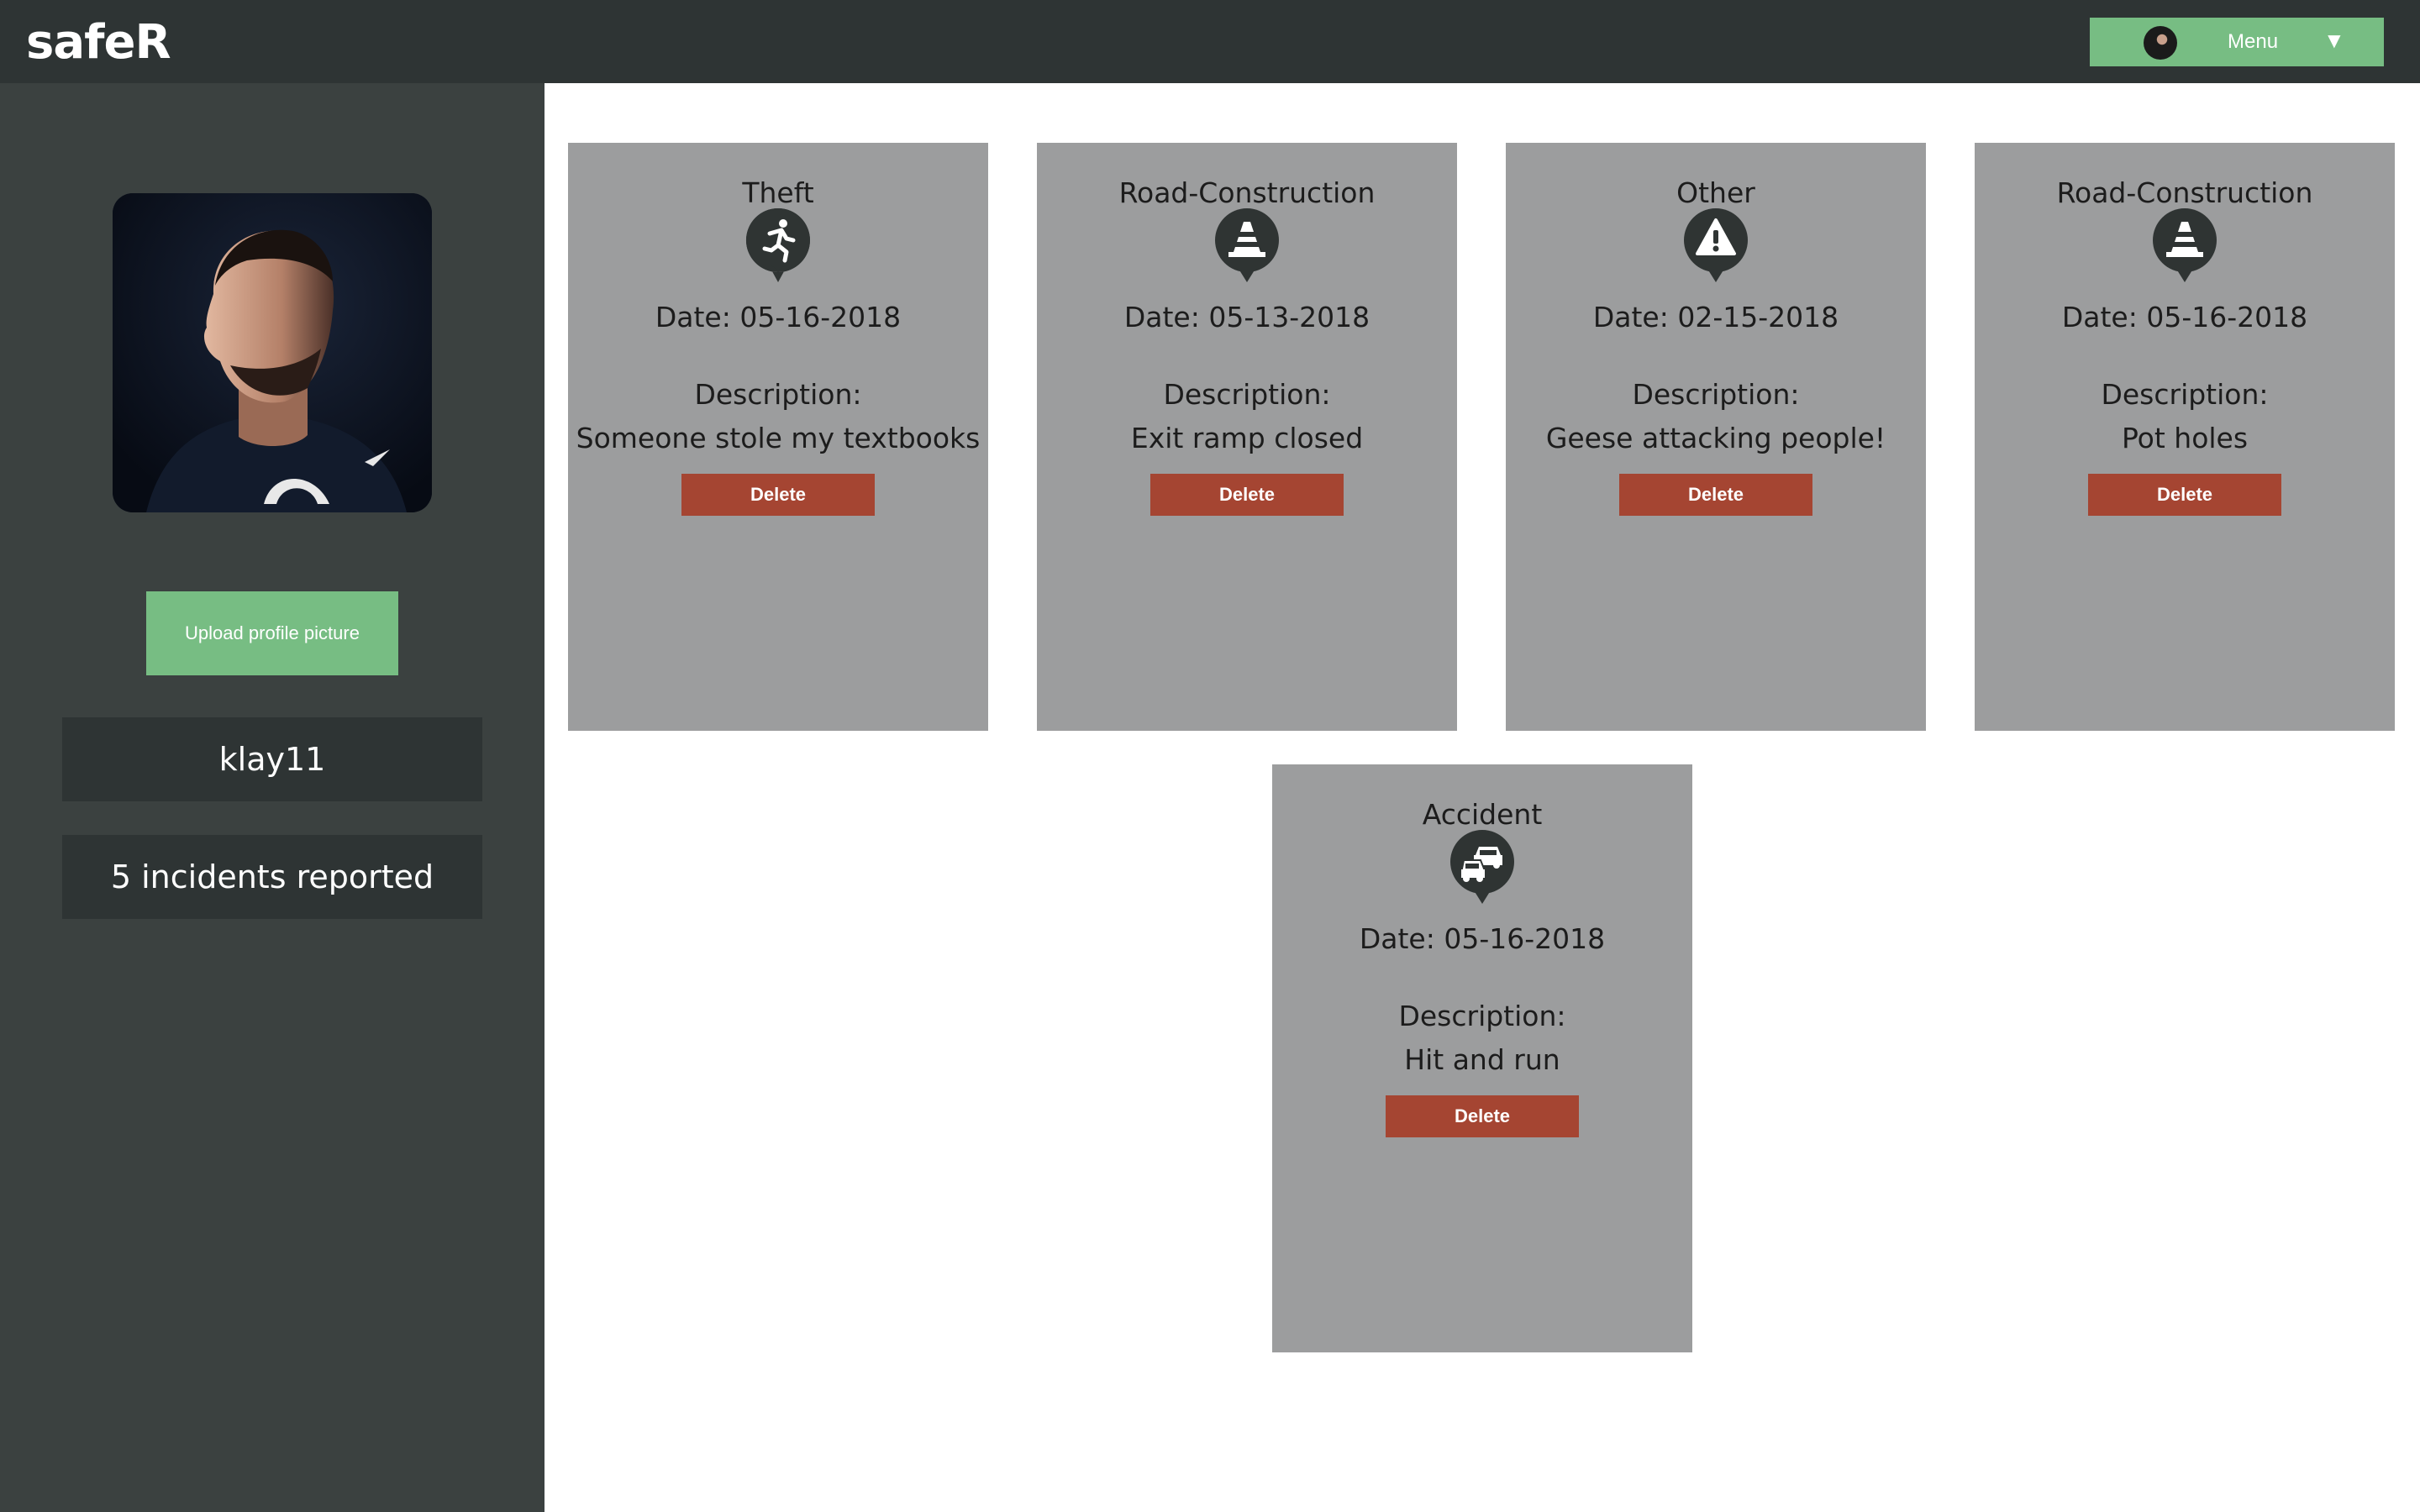  I want to click on incident-type: Accident, so click(1482, 814).